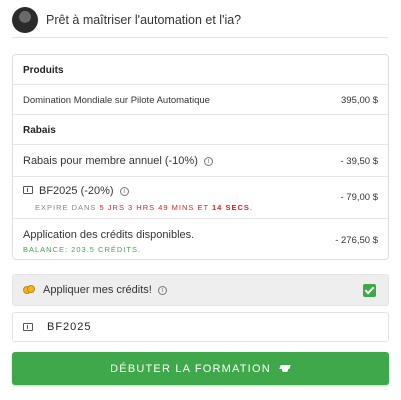 Image resolution: width=401 pixels, height=400 pixels. I want to click on discounts-header-row: Rabais, so click(200, 130).